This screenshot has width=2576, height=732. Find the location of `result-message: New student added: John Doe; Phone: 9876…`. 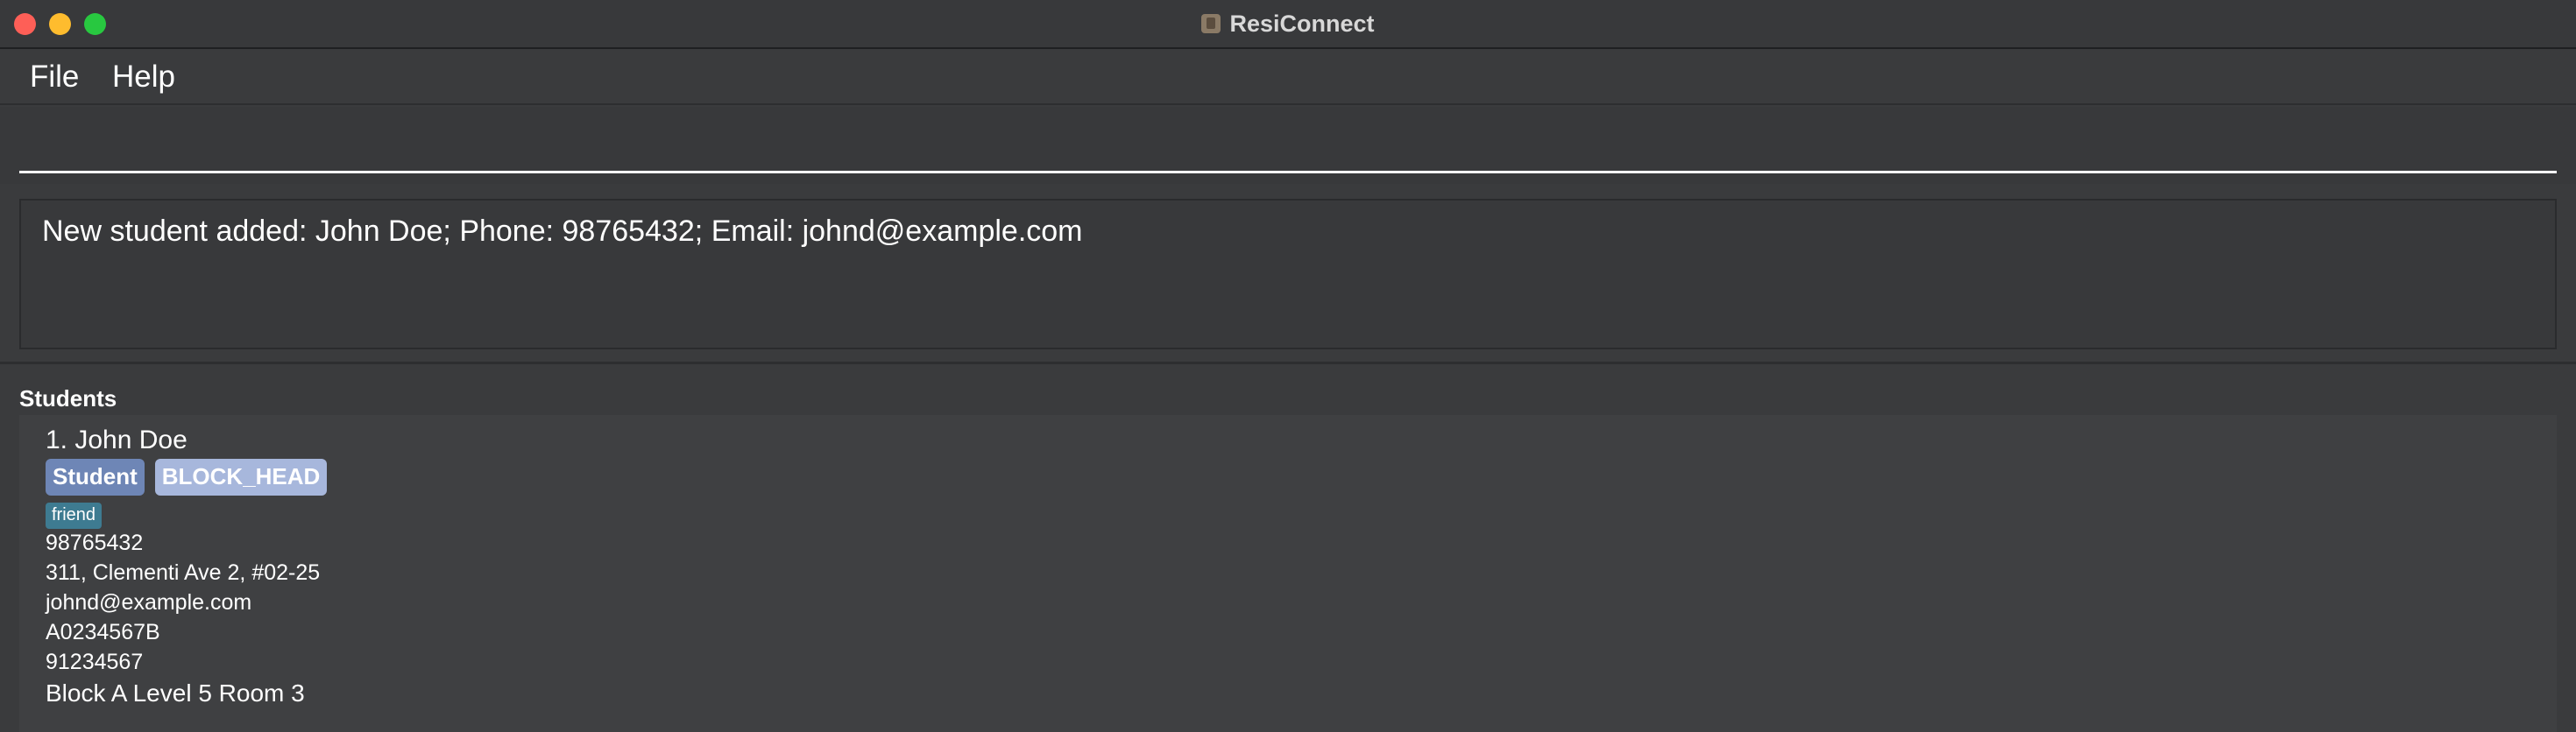

result-message: New student added: John Doe; Phone: 9876… is located at coordinates (562, 231).